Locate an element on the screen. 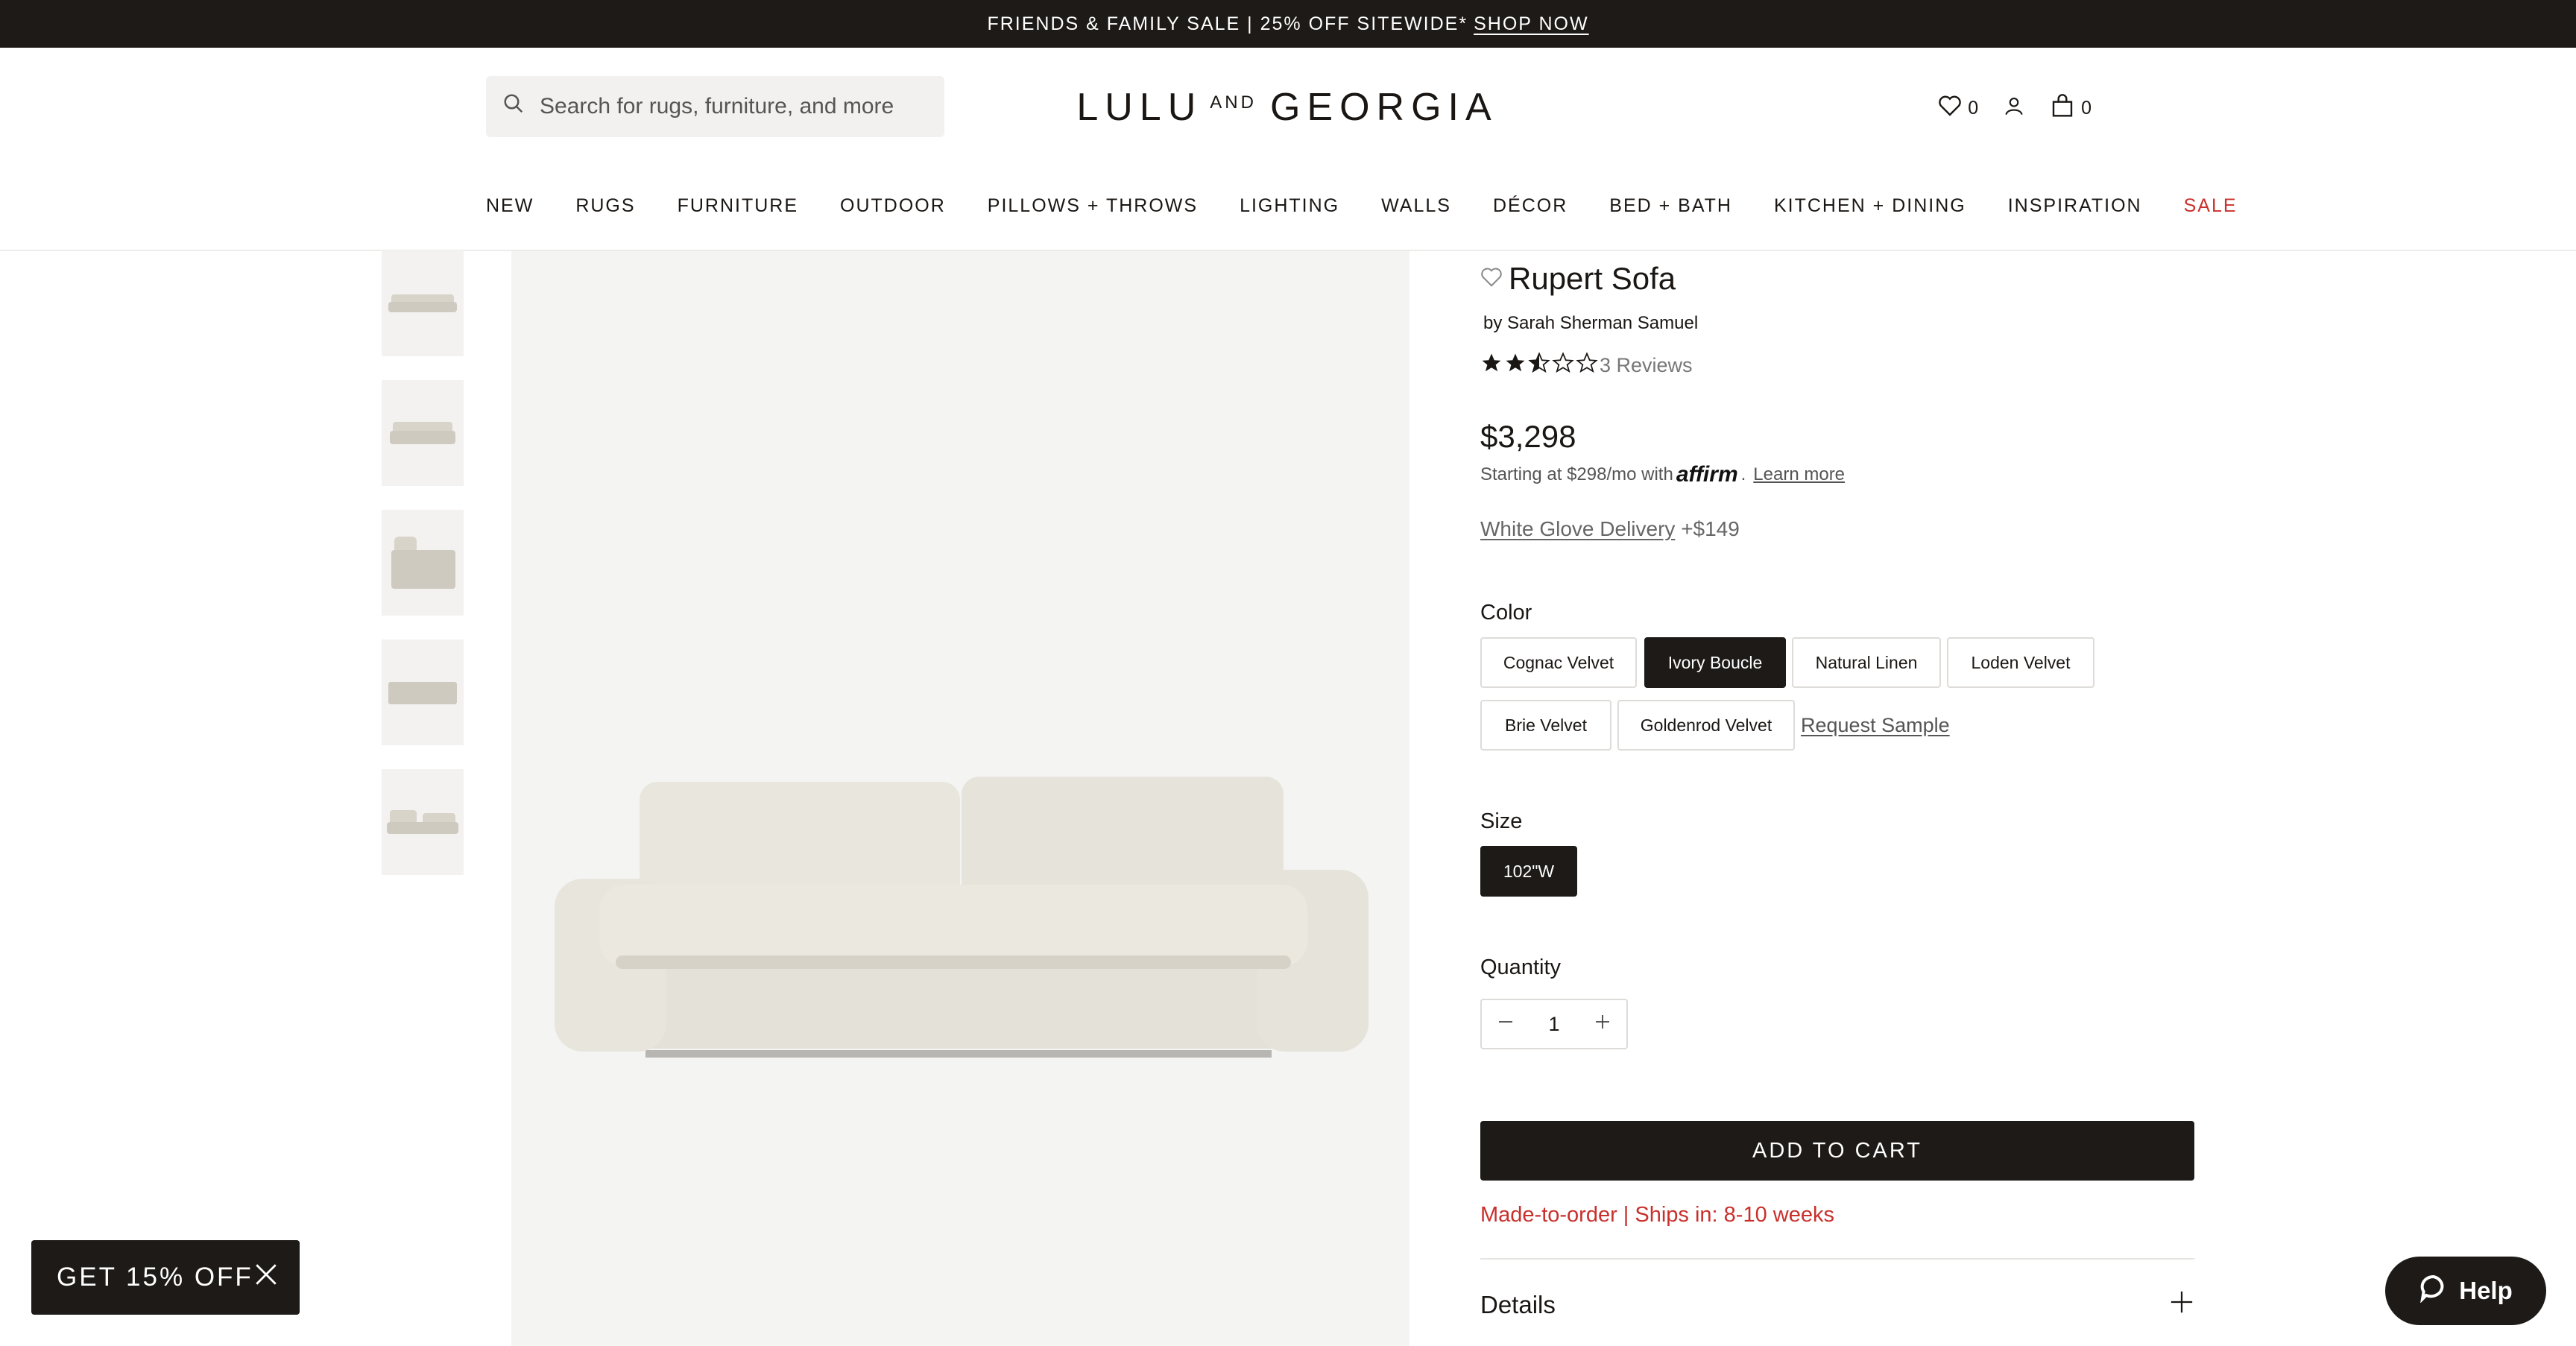 The width and height of the screenshot is (2576, 1346). nav-item-furniture: FURNITURE is located at coordinates (738, 206).